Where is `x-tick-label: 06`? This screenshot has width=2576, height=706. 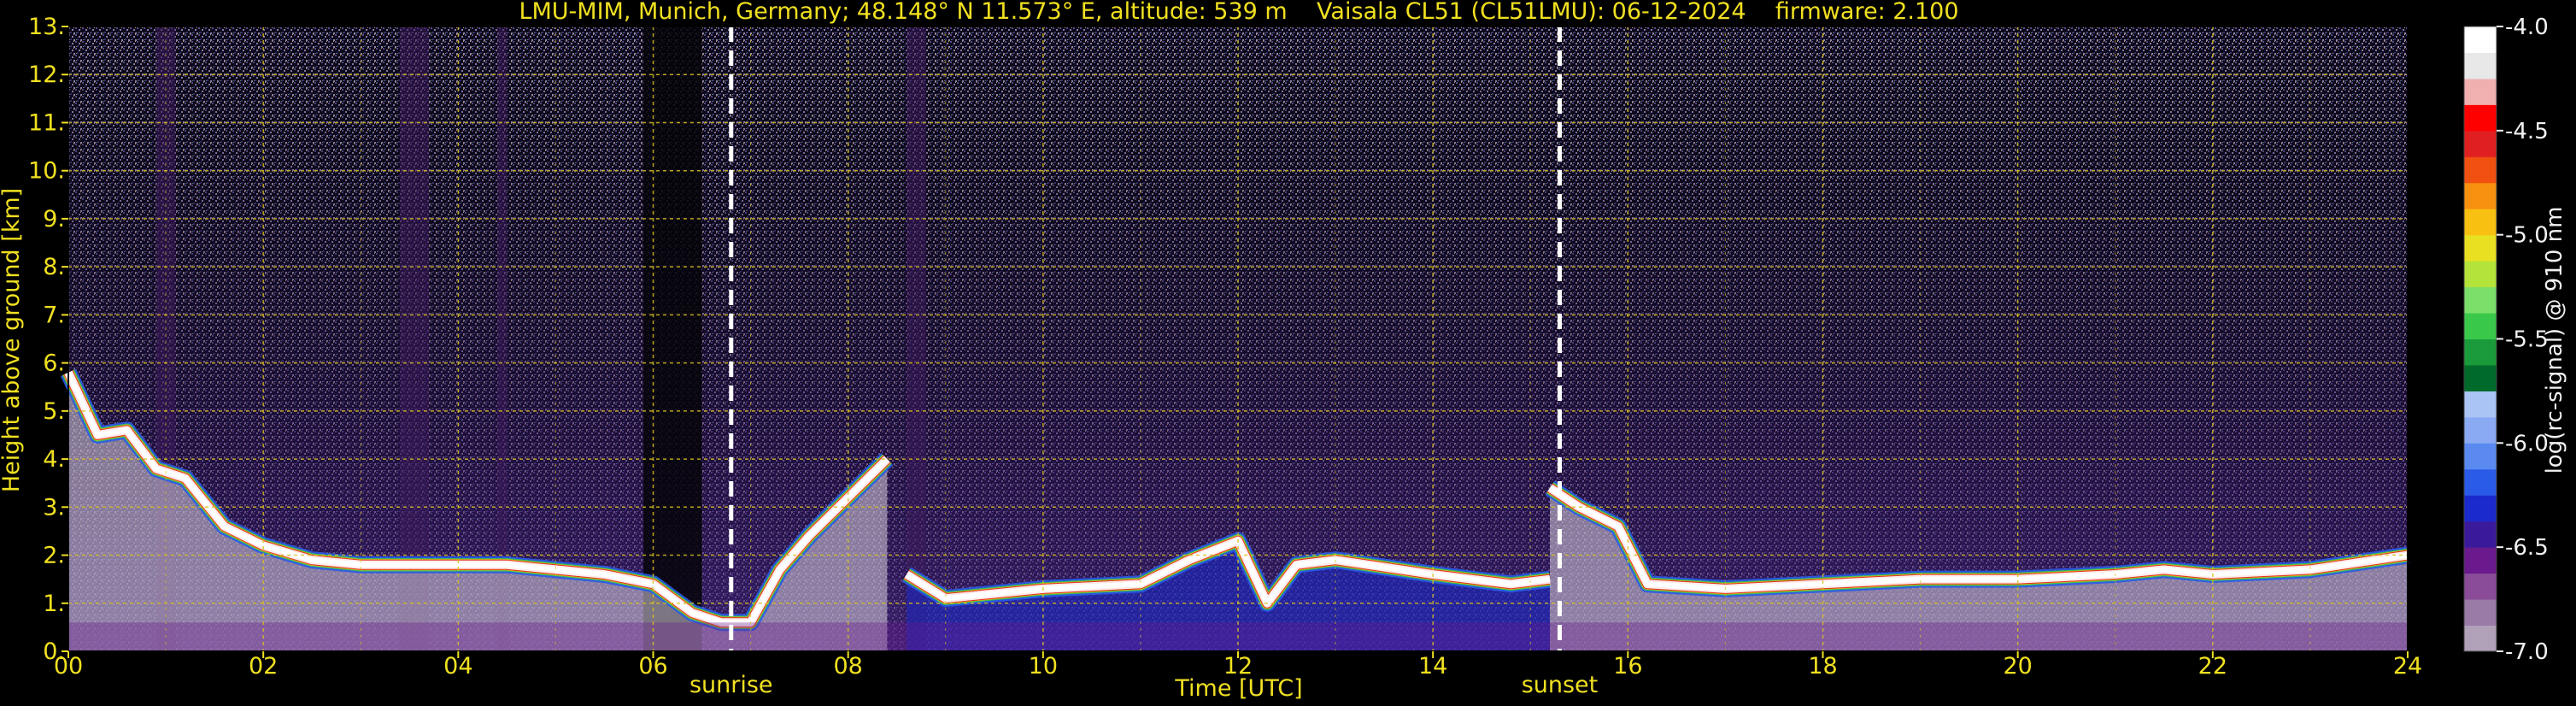
x-tick-label: 06 is located at coordinates (652, 666).